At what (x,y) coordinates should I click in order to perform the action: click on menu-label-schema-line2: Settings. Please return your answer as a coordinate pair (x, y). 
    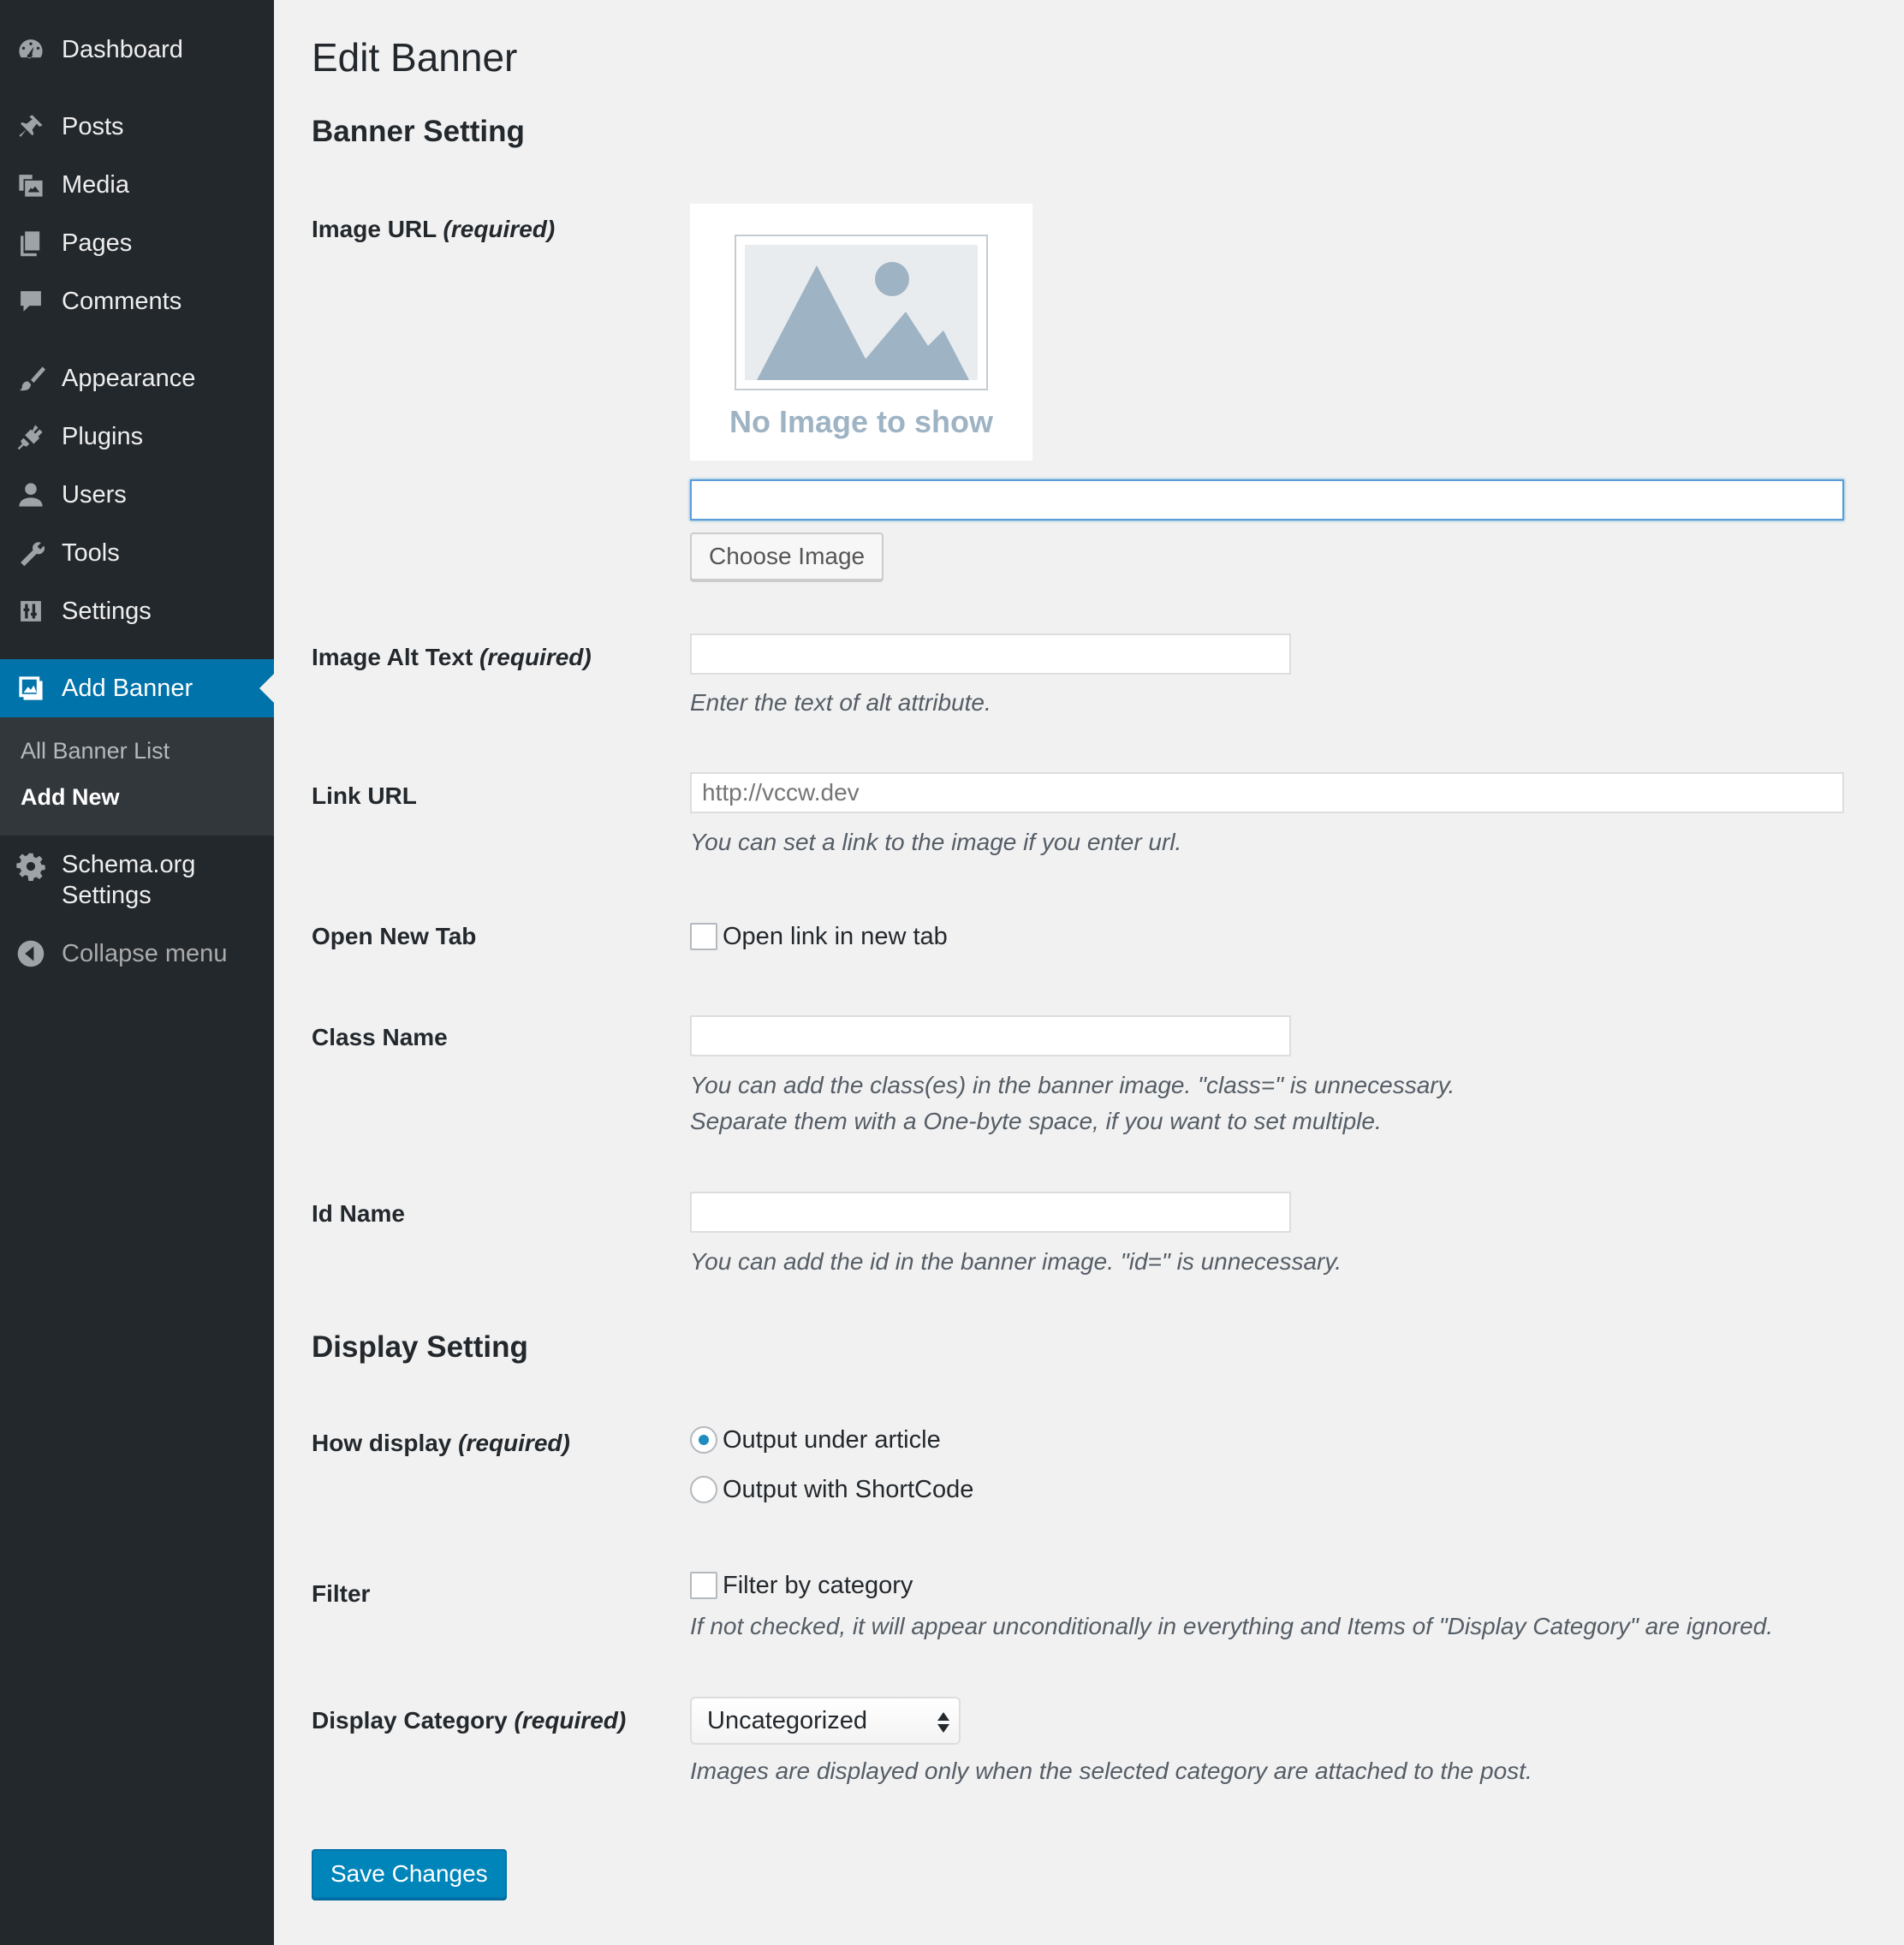
    Looking at the image, I should click on (107, 895).